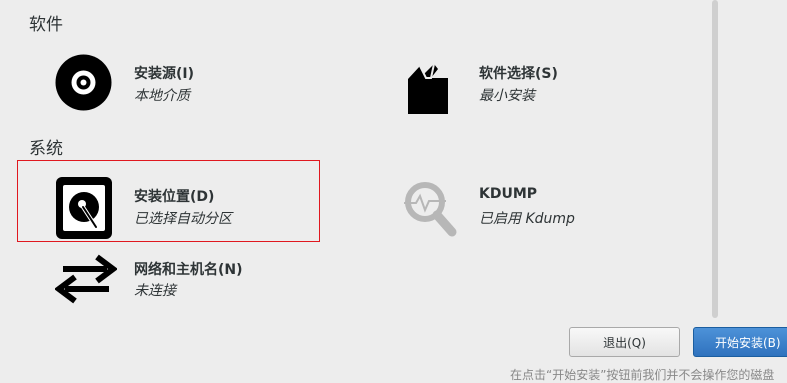 The height and width of the screenshot is (383, 787). What do you see at coordinates (624, 342) in the screenshot?
I see `quit-button: 退出(Q)` at bounding box center [624, 342].